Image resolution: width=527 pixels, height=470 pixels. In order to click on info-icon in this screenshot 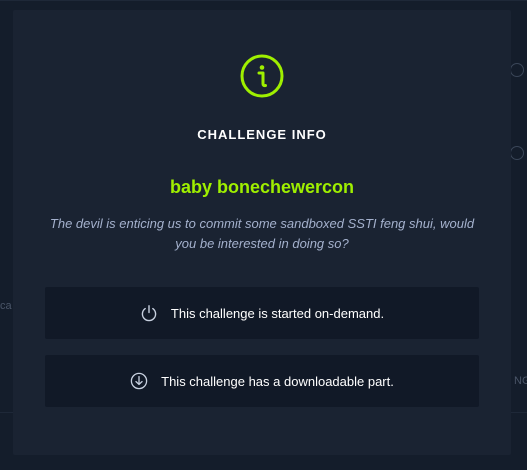, I will do `click(262, 76)`.